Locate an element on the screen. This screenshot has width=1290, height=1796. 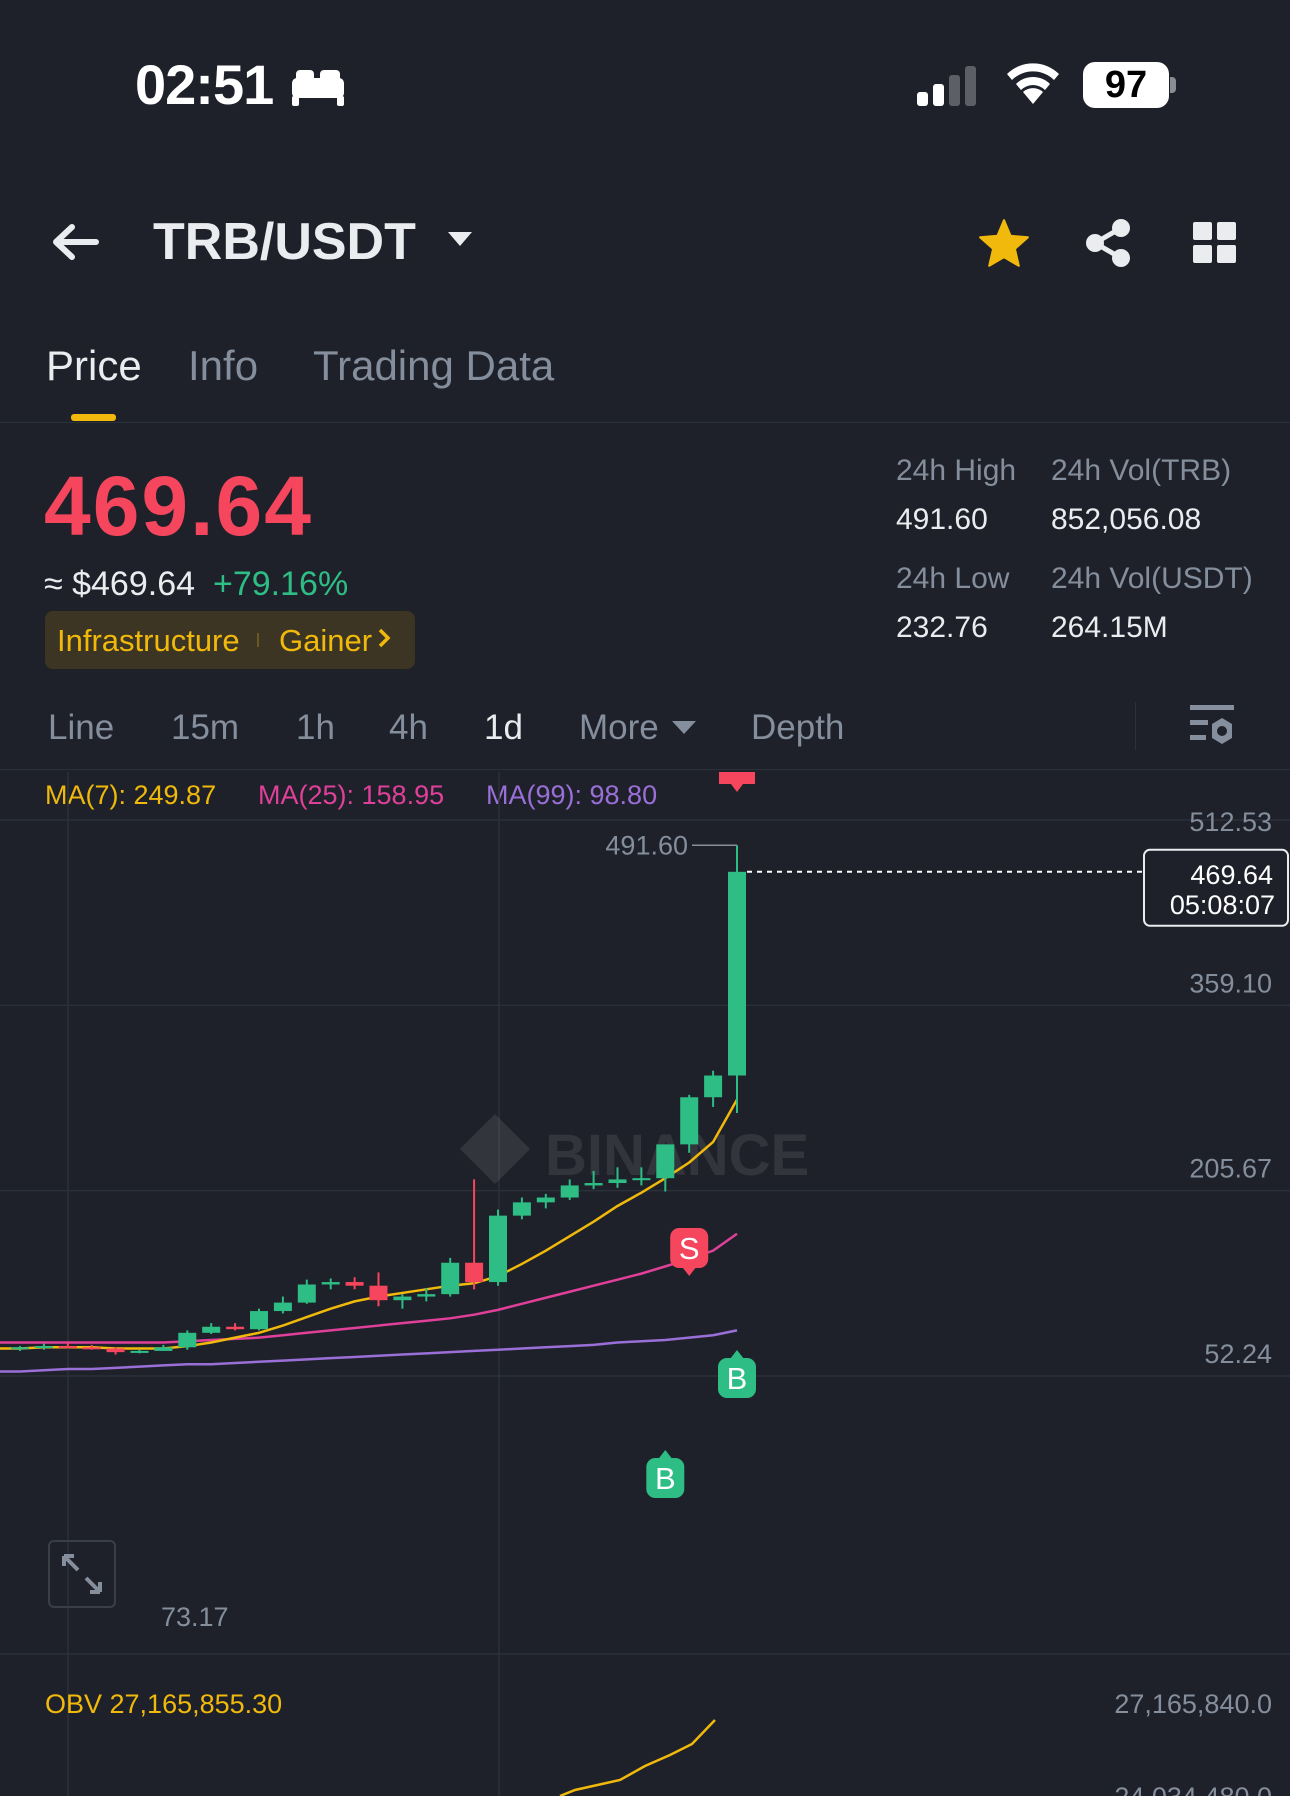
interval-1d: 1d is located at coordinates (503, 728).